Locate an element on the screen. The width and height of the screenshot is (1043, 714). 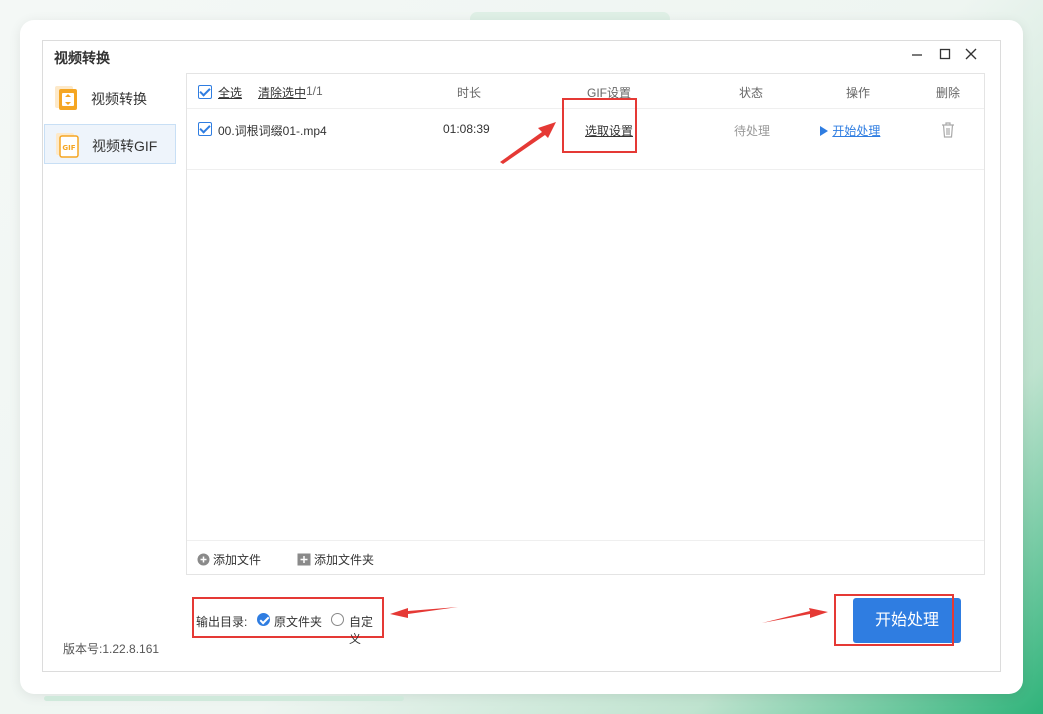
annotation-box-start is located at coordinates (894, 620).